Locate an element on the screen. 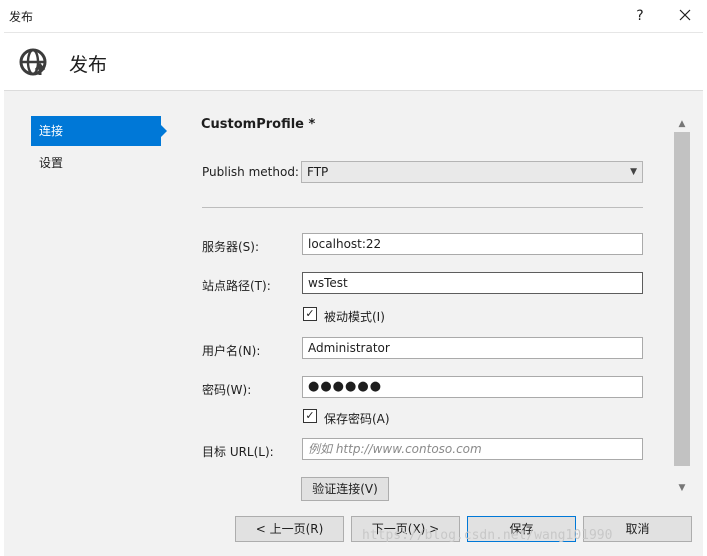  passive-mode-checkbox: ✓ is located at coordinates (310, 314).